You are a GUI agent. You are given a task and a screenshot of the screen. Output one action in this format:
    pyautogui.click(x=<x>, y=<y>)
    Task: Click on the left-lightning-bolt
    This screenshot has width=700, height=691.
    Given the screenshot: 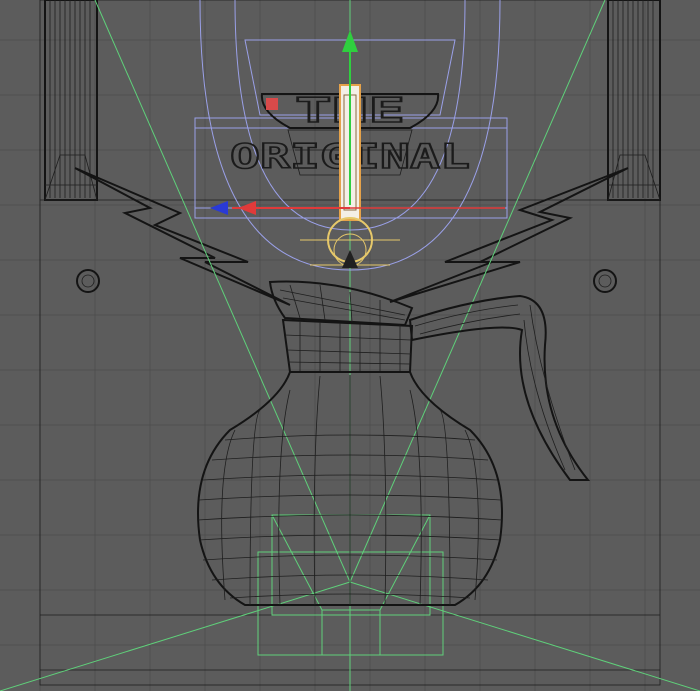 What is the action you would take?
    pyautogui.click(x=182, y=236)
    